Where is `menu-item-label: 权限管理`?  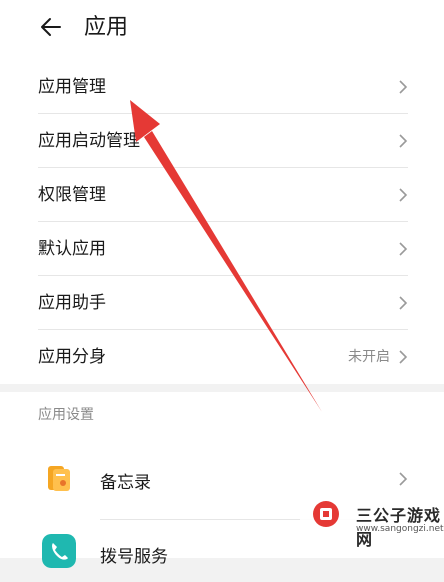
menu-item-label: 权限管理 is located at coordinates (72, 195).